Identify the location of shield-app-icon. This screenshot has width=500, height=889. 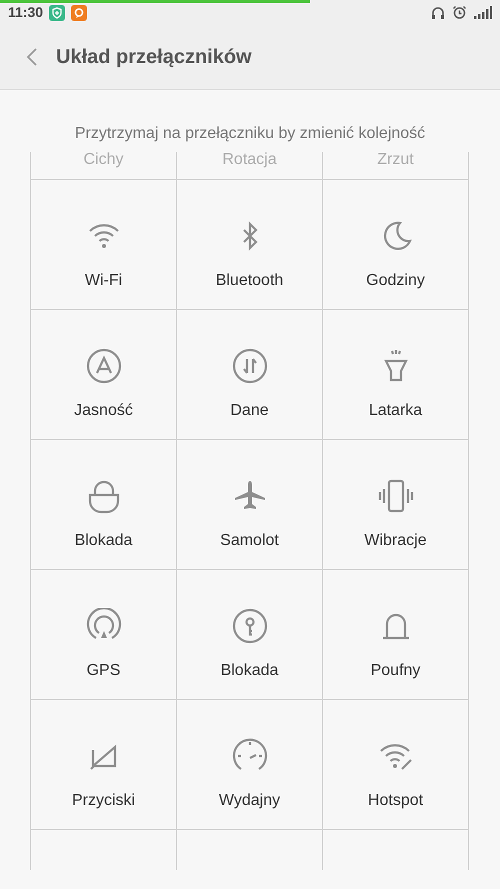
(57, 12).